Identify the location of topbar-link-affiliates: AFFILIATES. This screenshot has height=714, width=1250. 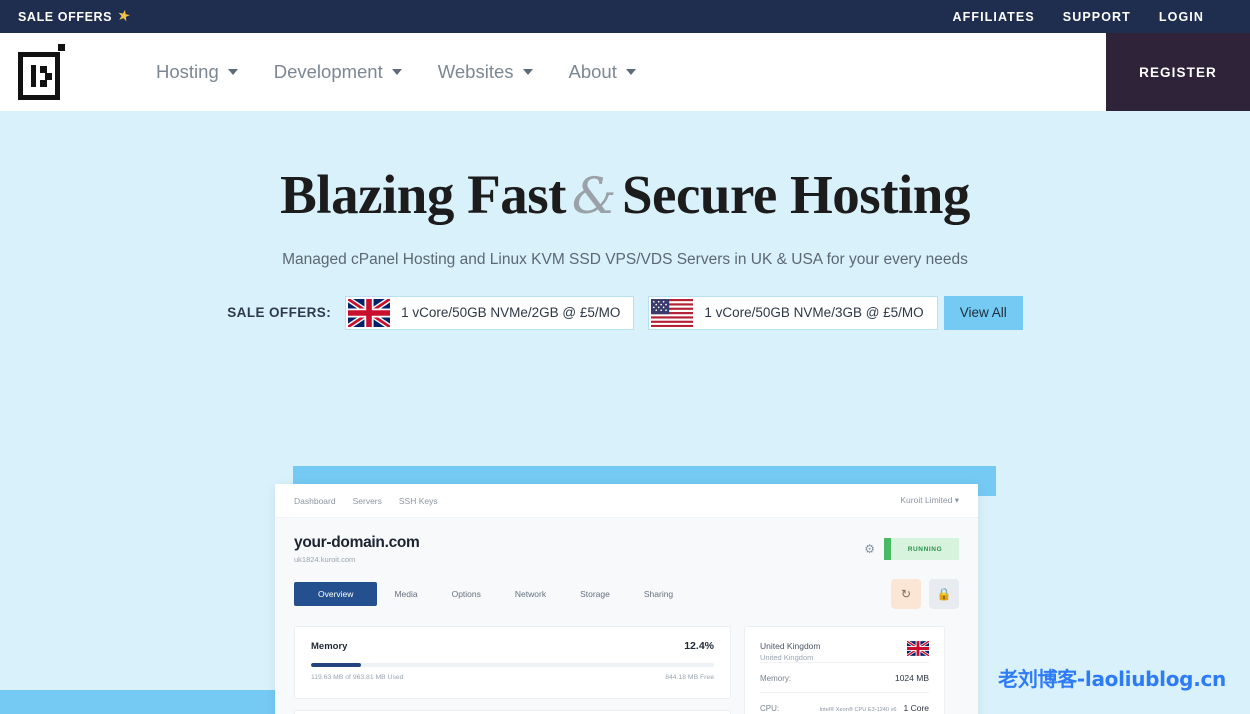
(993, 17).